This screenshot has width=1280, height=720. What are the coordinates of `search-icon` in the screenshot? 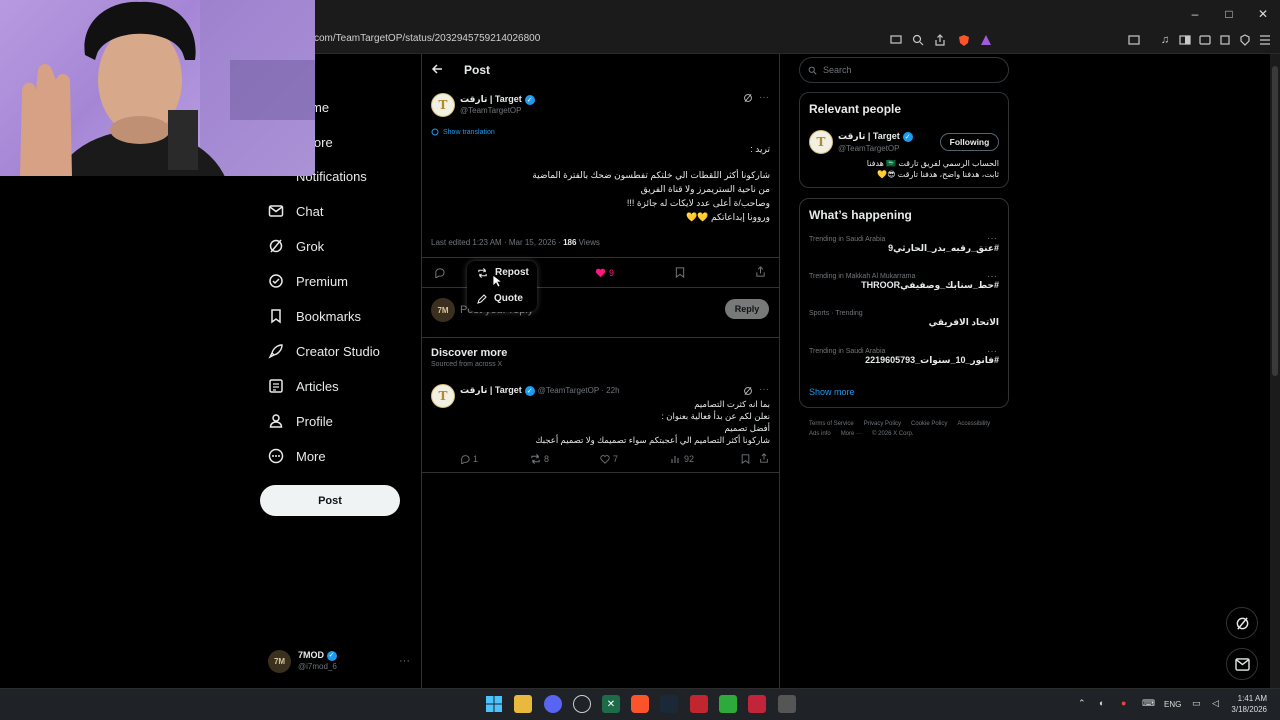 It's located at (812, 70).